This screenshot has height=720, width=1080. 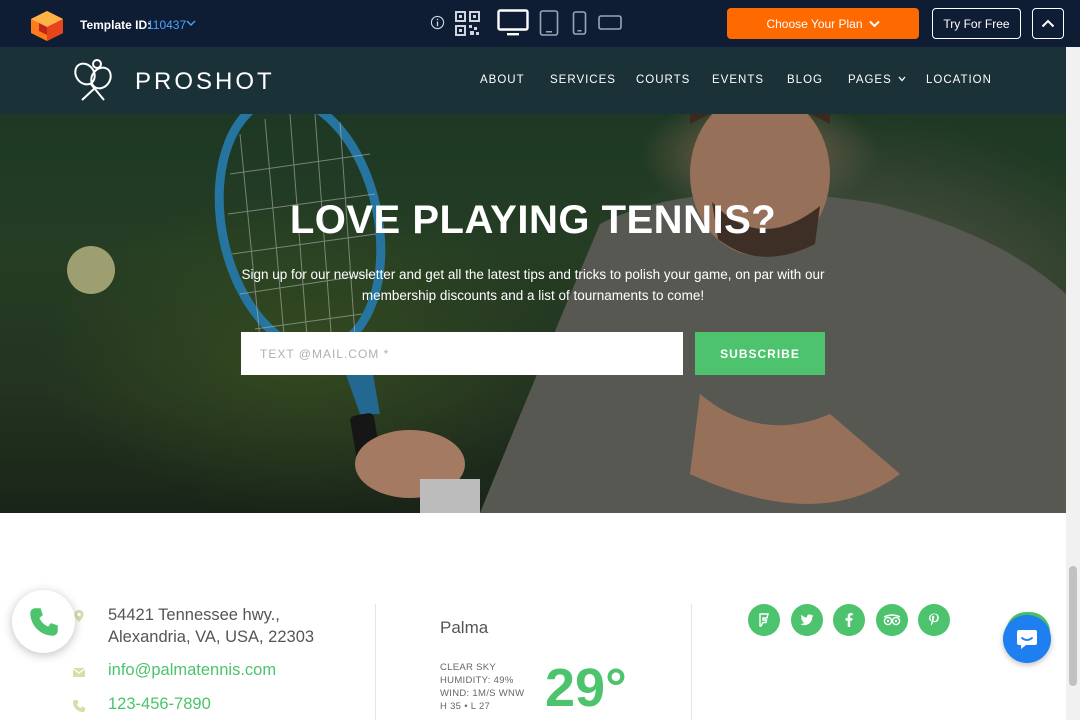 I want to click on twitter-icon, so click(x=807, y=620).